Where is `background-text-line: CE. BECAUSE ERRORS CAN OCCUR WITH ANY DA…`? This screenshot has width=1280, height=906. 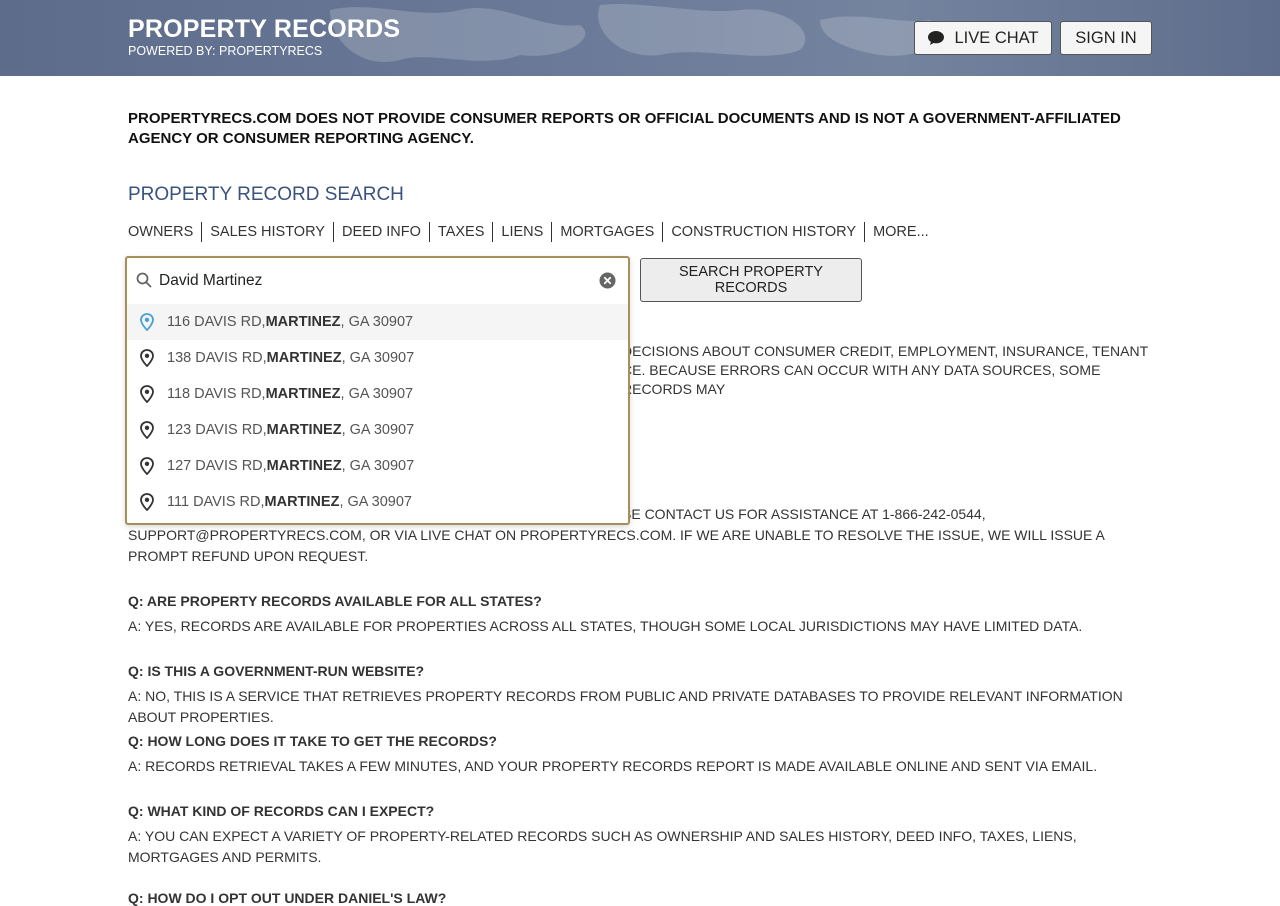 background-text-line: CE. BECAUSE ERRORS CAN OCCUR WITH ANY DA… is located at coordinates (861, 379).